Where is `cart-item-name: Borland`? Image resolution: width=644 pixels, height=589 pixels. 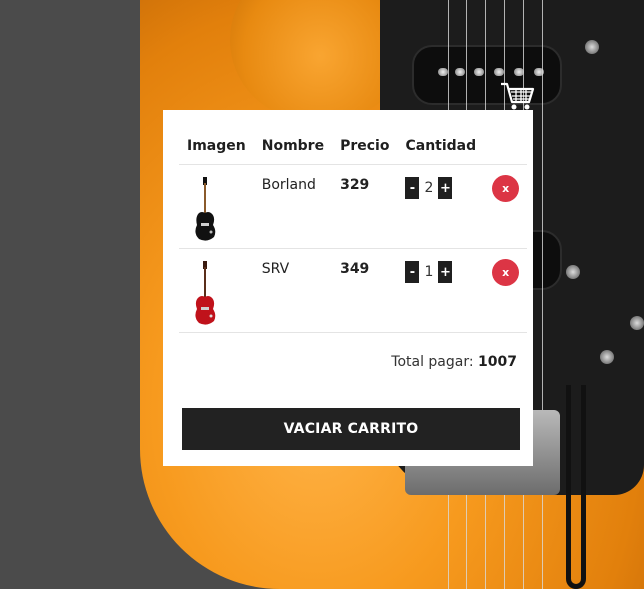
cart-item-name: Borland is located at coordinates (293, 206).